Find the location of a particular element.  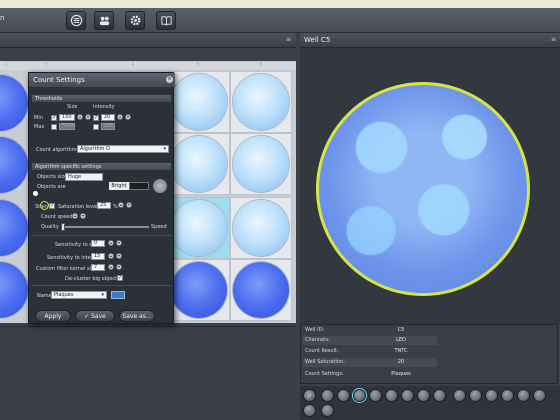

column-number: 4 is located at coordinates (133, 65).